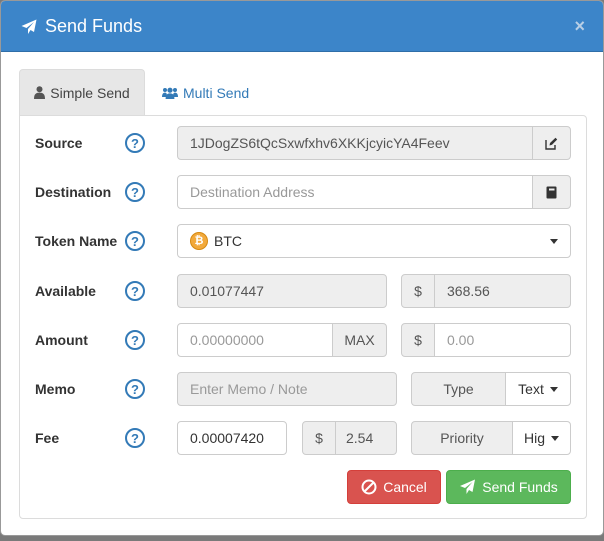  I want to click on available-field: 0.01077447, so click(282, 291).